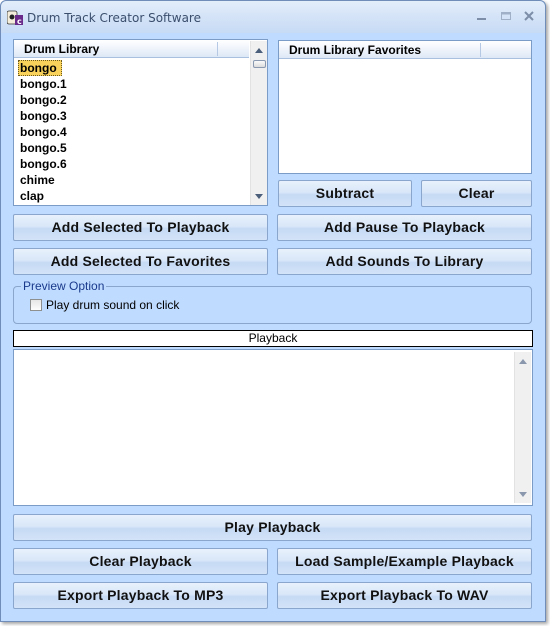  Describe the element at coordinates (140, 227) in the screenshot. I see `add-selected-to-playback-button: Add Selected To Playback` at that location.